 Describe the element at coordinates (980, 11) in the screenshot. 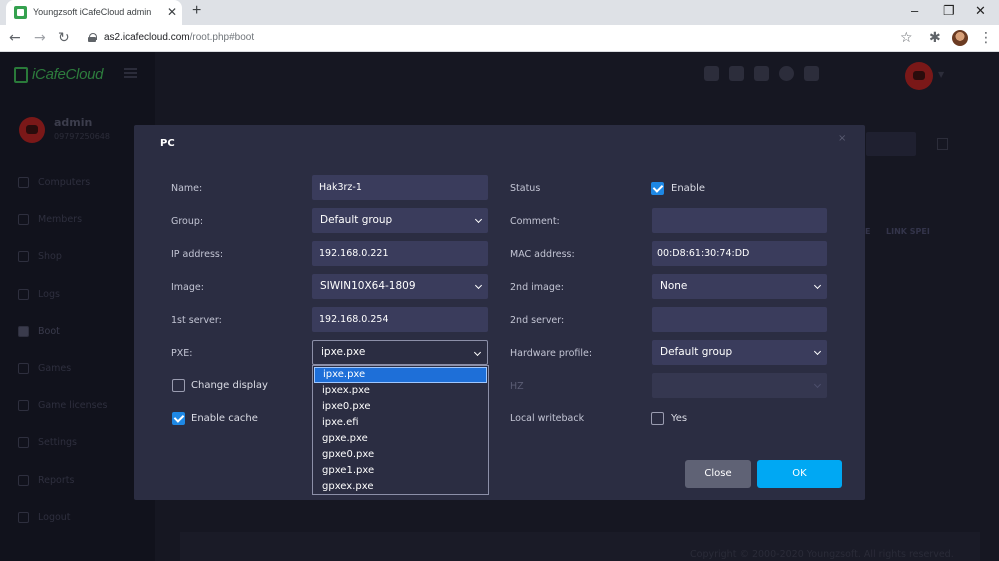

I see `window-close-button: ✕` at that location.